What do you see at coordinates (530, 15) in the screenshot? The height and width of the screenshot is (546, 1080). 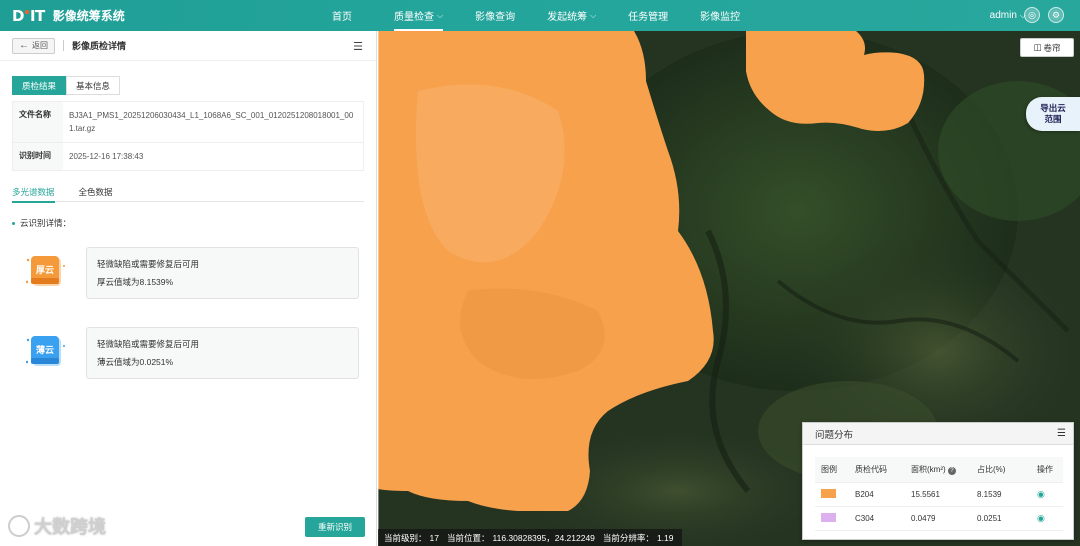 I see `main-nav: 首页 质量检查 ⌵ 影像查询 发起统筹 ⌵ 任务管理 影像监控` at bounding box center [530, 15].